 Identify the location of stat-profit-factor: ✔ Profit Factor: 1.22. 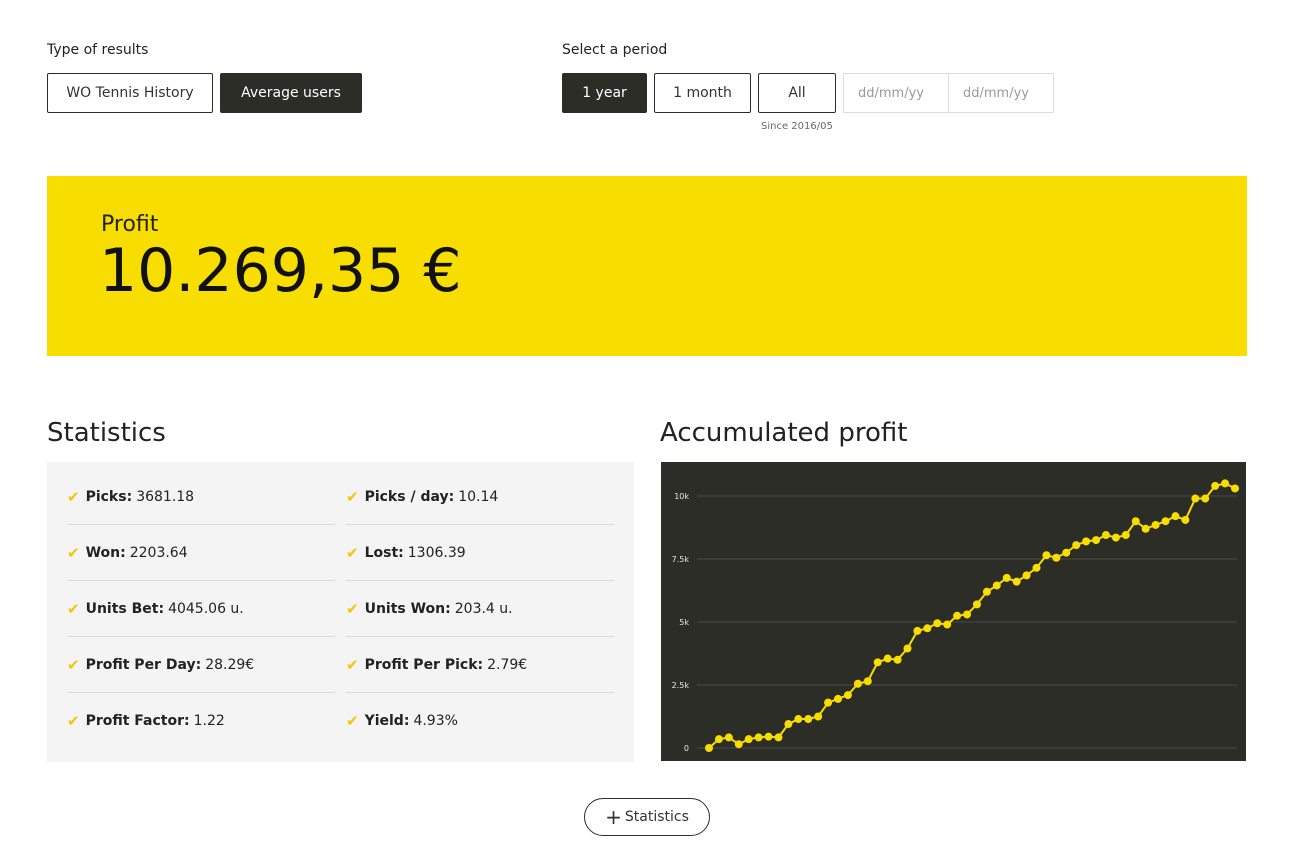
(201, 720).